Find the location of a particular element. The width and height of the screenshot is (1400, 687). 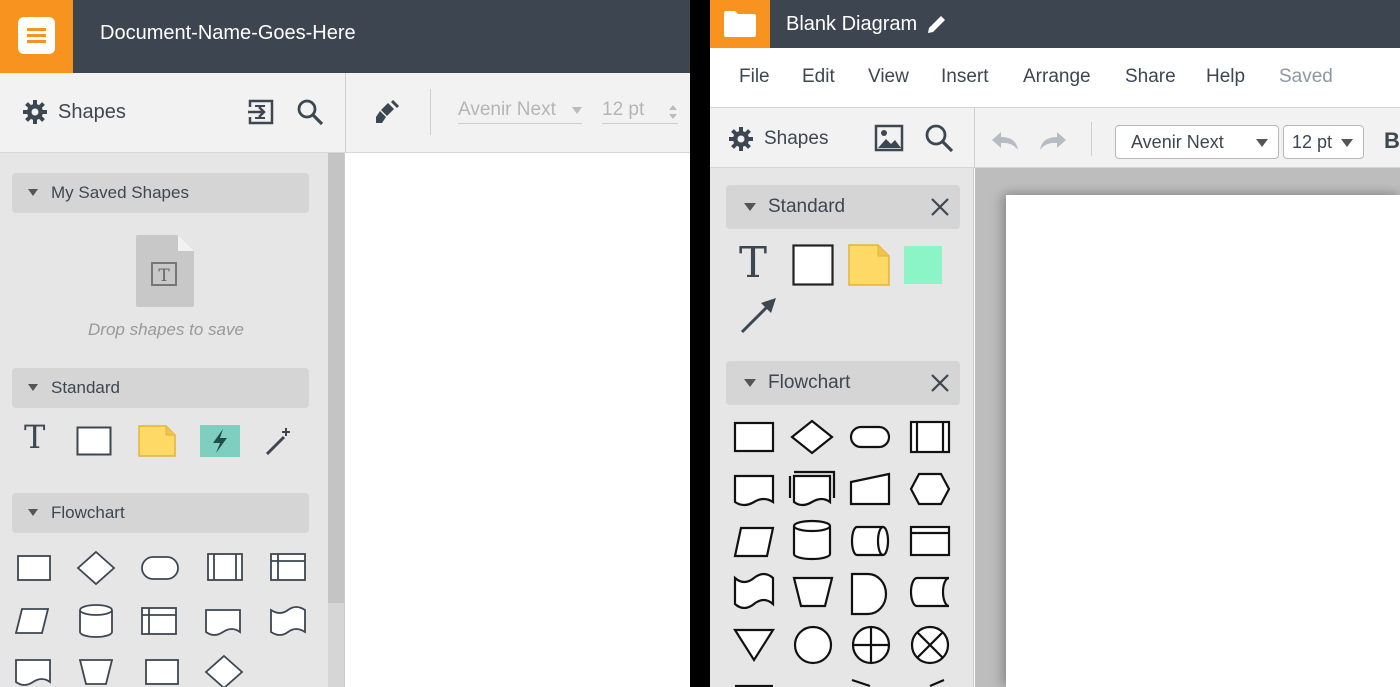

multi-document-shape is located at coordinates (812, 490).